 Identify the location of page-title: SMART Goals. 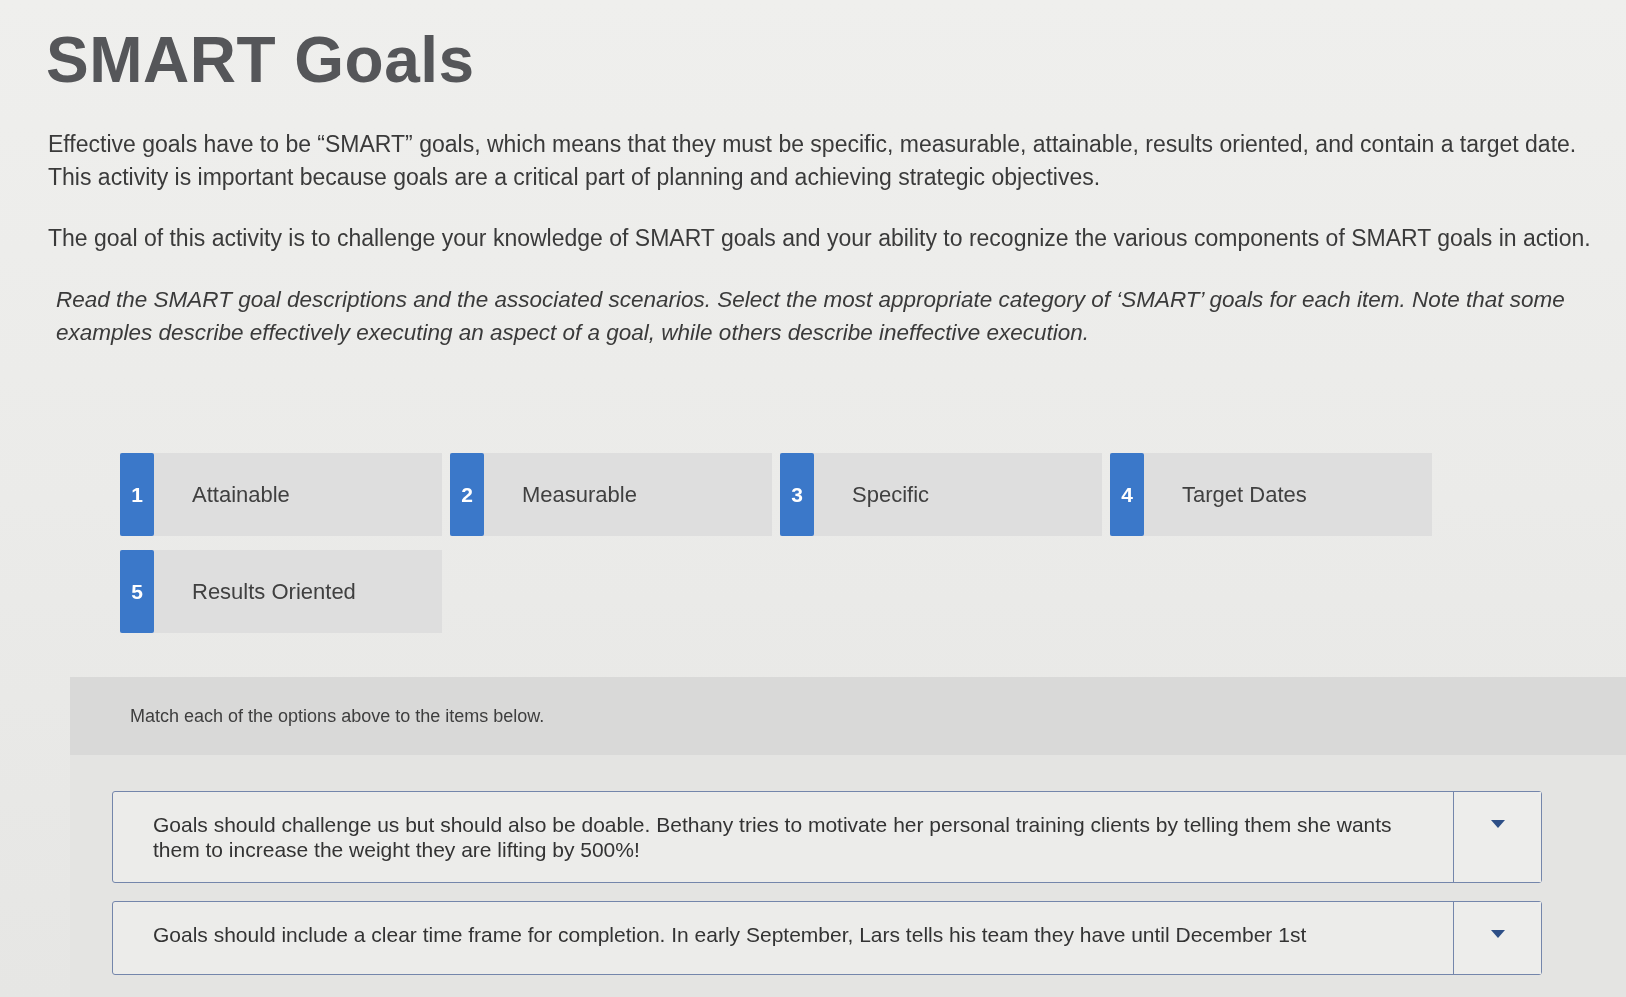
(260, 60).